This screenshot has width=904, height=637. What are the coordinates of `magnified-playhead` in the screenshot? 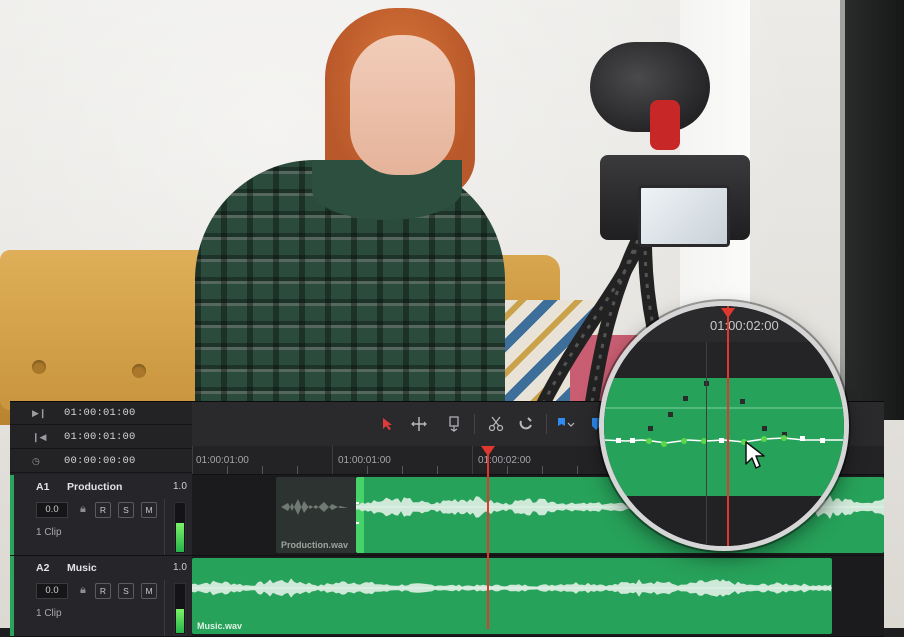 It's located at (728, 426).